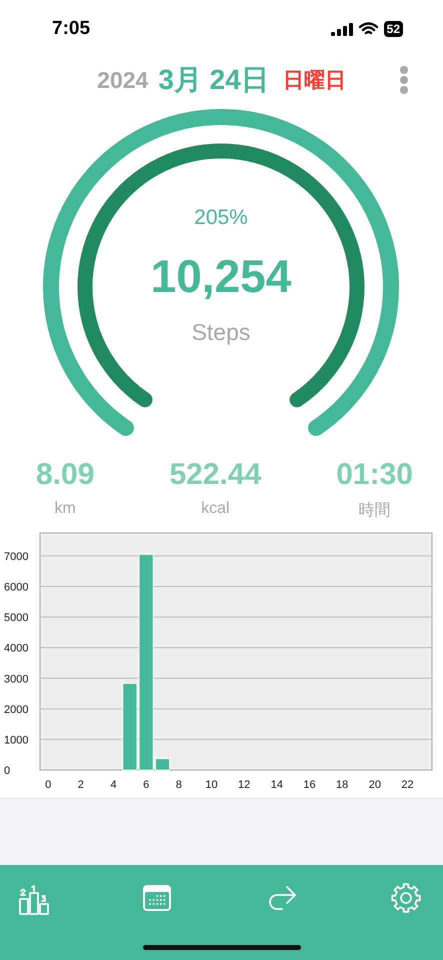 The image size is (443, 960). Describe the element at coordinates (374, 475) in the screenshot. I see `stat-value: 01:30` at that location.